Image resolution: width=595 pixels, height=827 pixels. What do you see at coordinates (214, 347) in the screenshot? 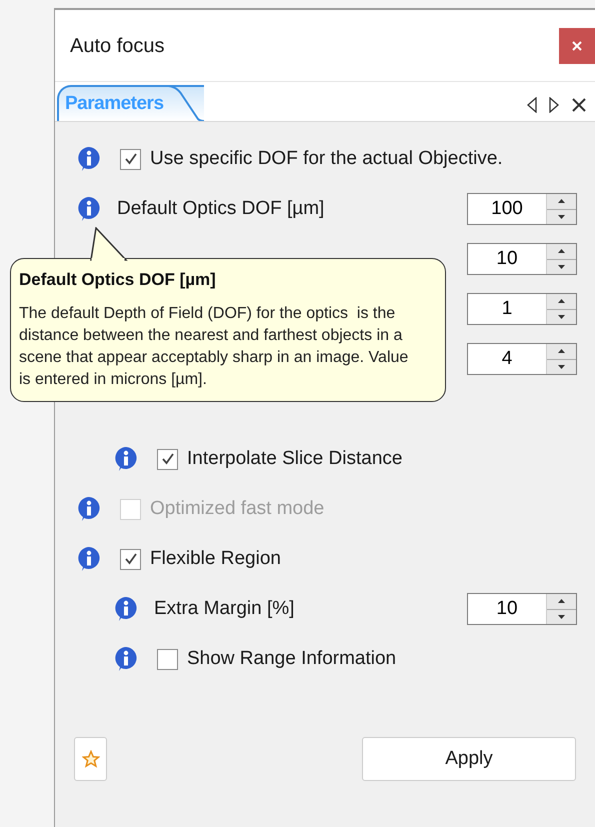
I see `tooltip-text: The default Depth of Field (DOF) for the optics is the distance between the nearest and farthest objects in a scene that appear acceptably sharp in an image. Value is entered in microns [µm].` at bounding box center [214, 347].